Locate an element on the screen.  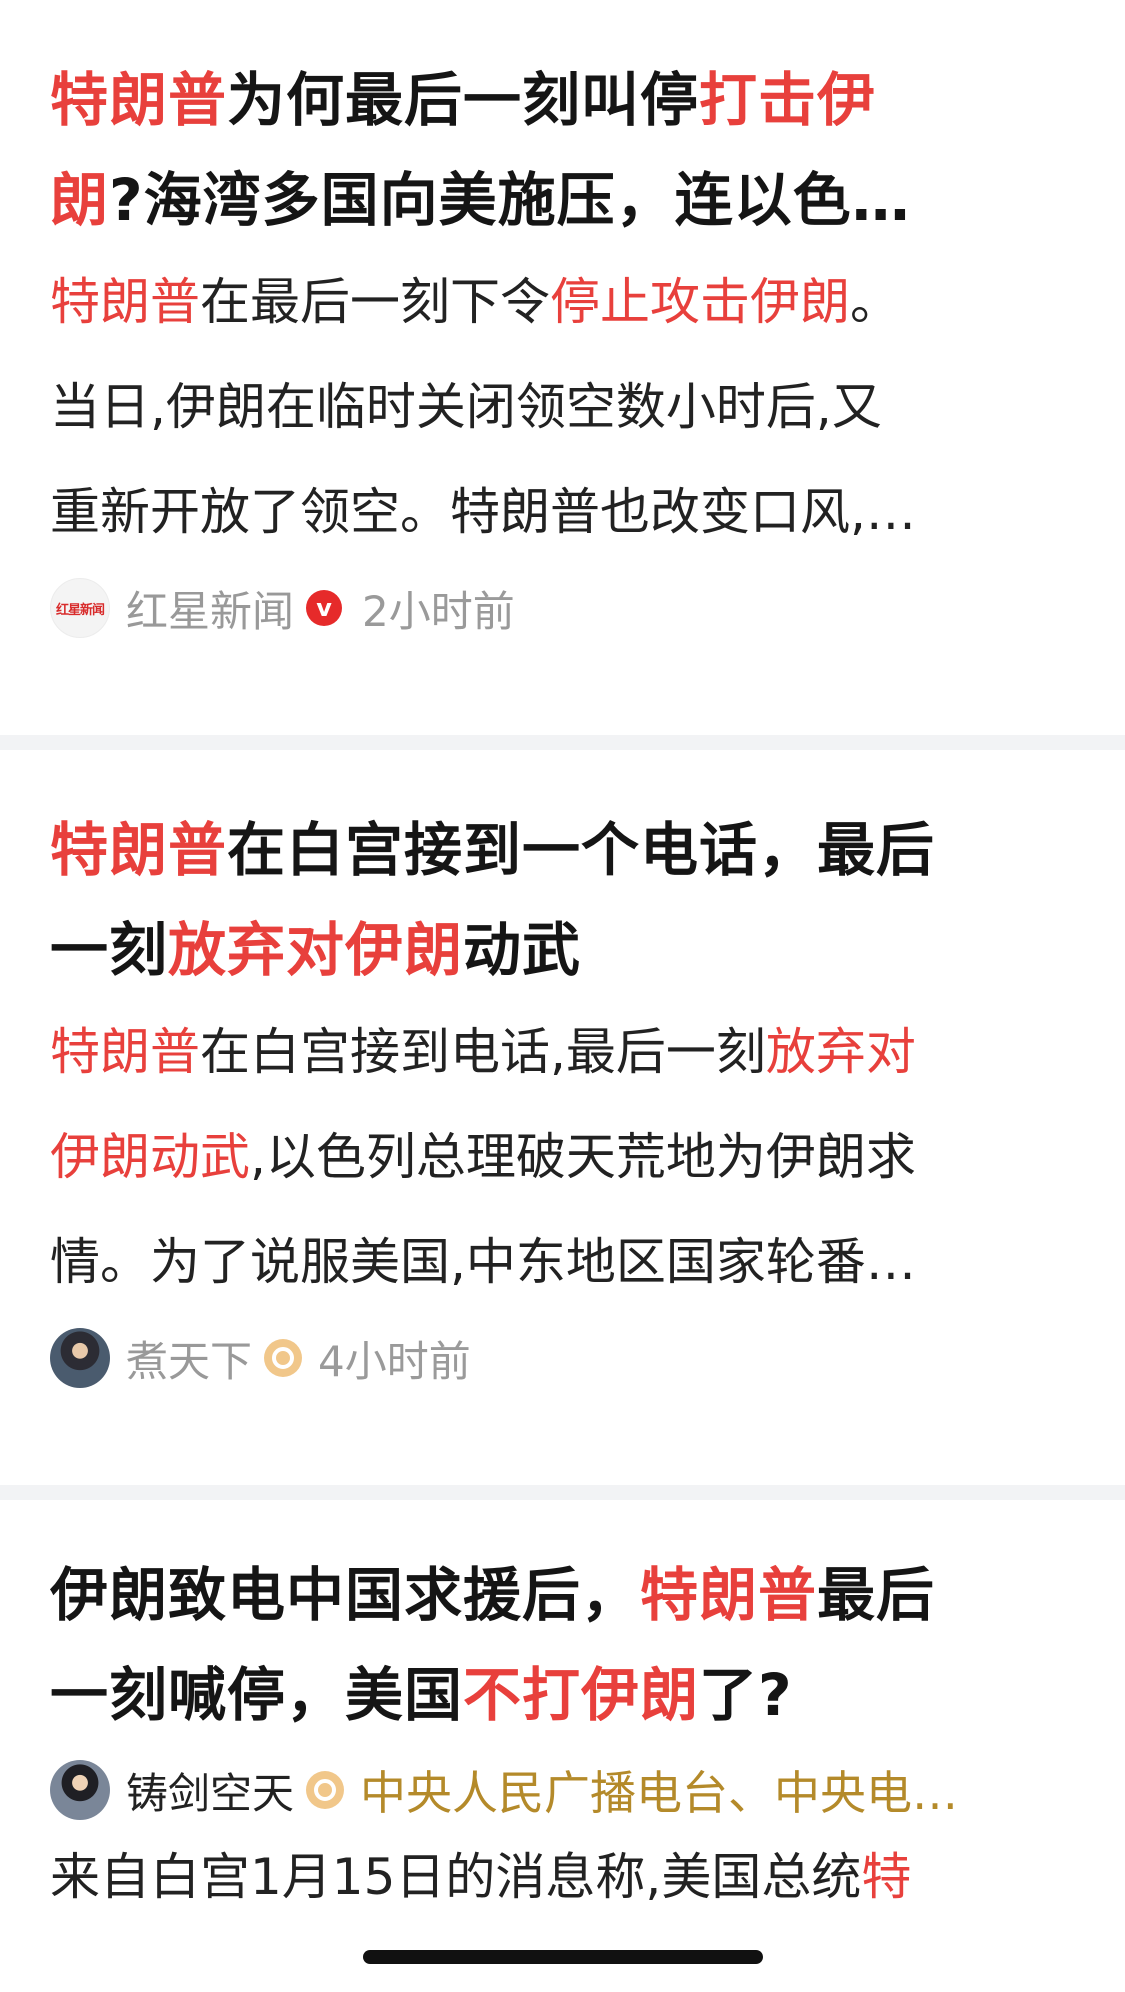
title-text: 在白宫接到一个电话，最后 is located at coordinates (581, 850).